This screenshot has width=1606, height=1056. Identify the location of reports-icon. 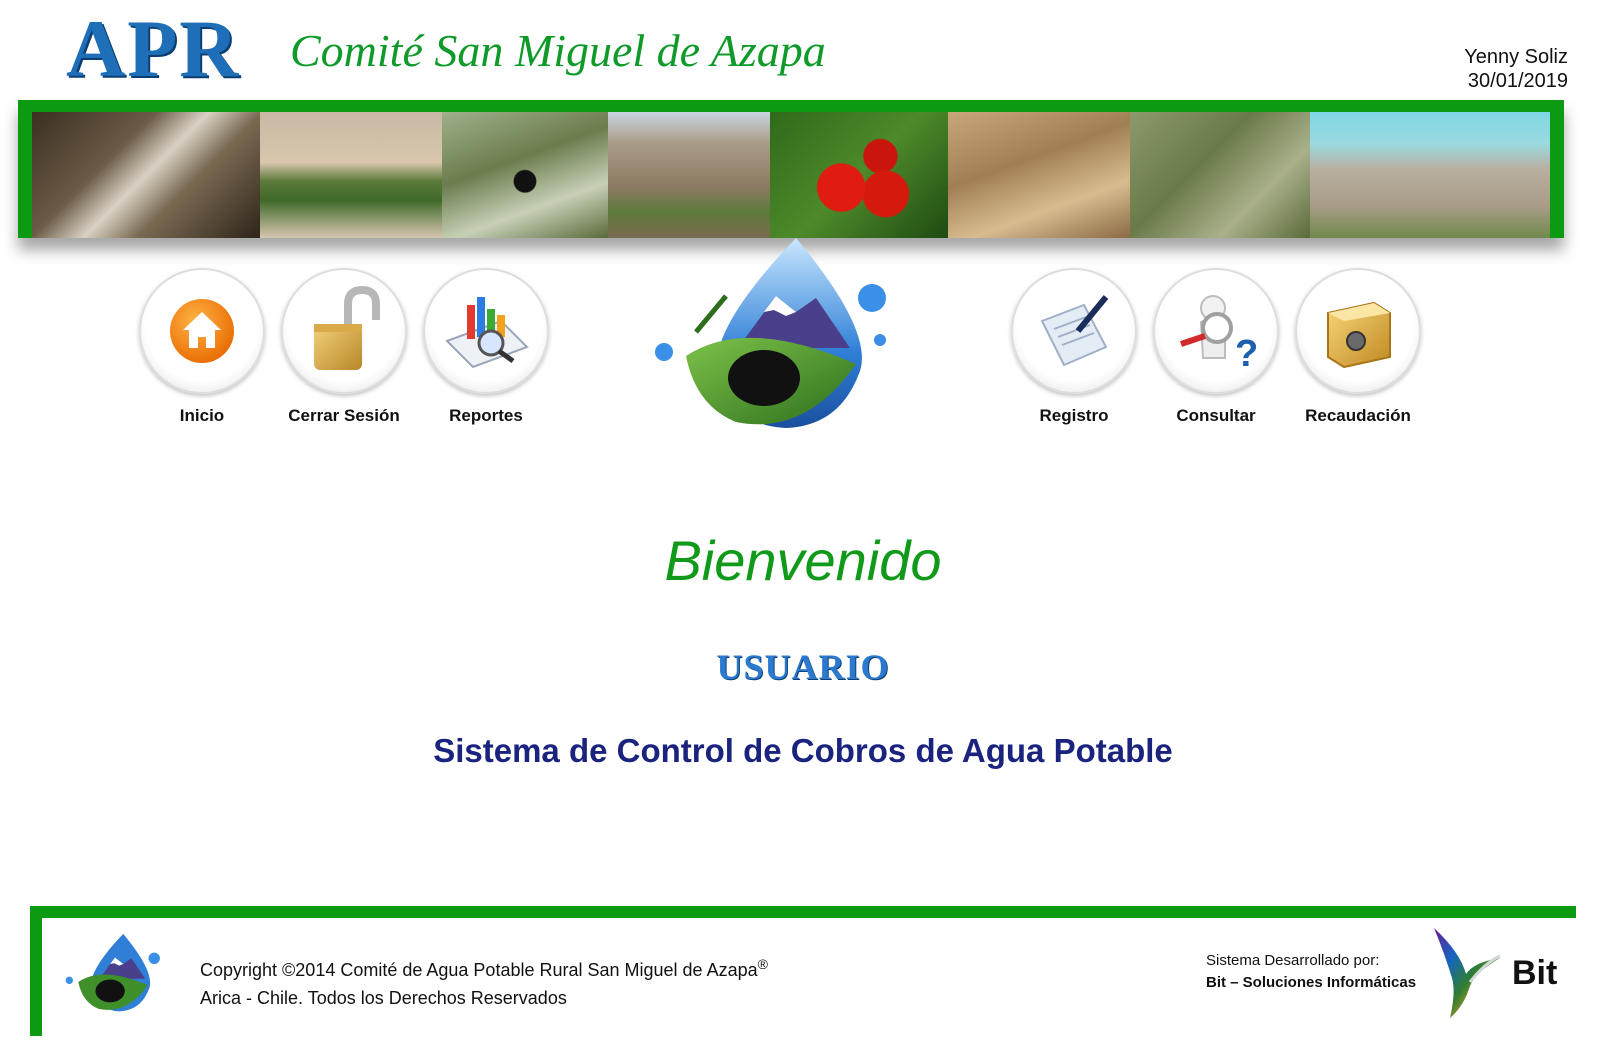
(487, 333).